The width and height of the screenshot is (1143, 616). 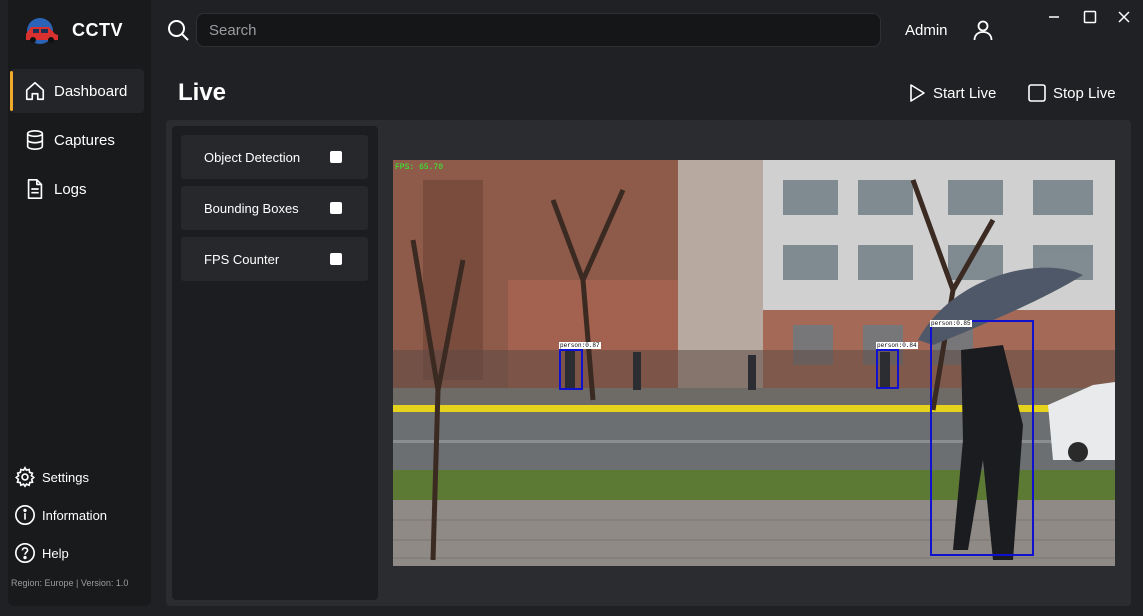 I want to click on sidebar-item-label: Captures, so click(x=84, y=140).